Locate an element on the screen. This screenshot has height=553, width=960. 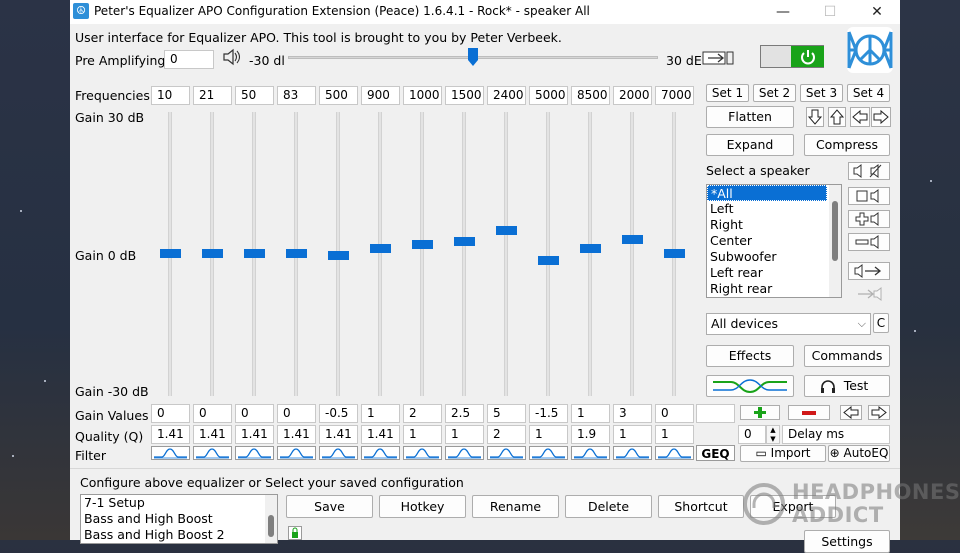
power-toggle is located at coordinates (792, 56).